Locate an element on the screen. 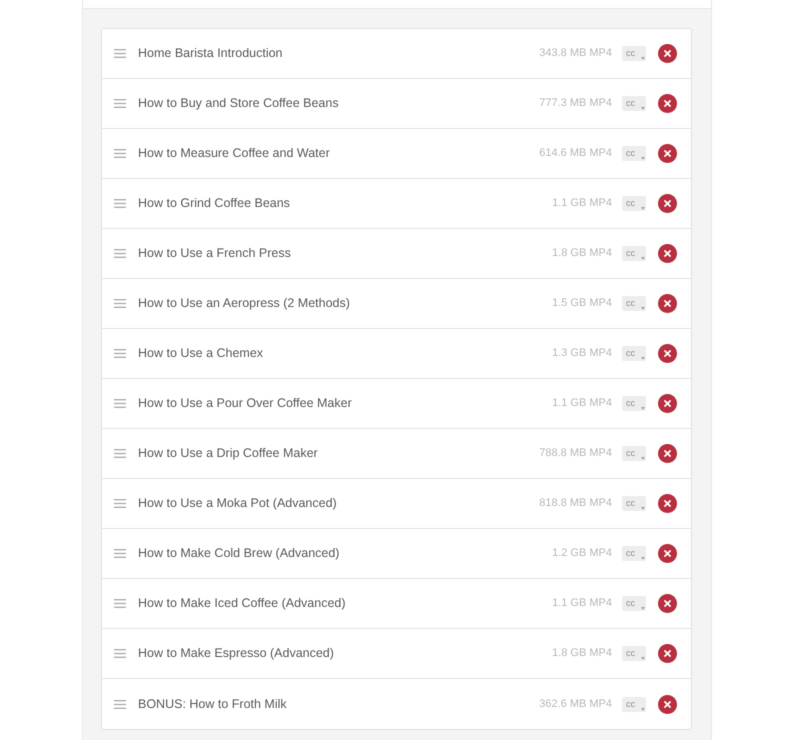 The height and width of the screenshot is (740, 800). file-size: 777.3 MB MP4 is located at coordinates (575, 104).